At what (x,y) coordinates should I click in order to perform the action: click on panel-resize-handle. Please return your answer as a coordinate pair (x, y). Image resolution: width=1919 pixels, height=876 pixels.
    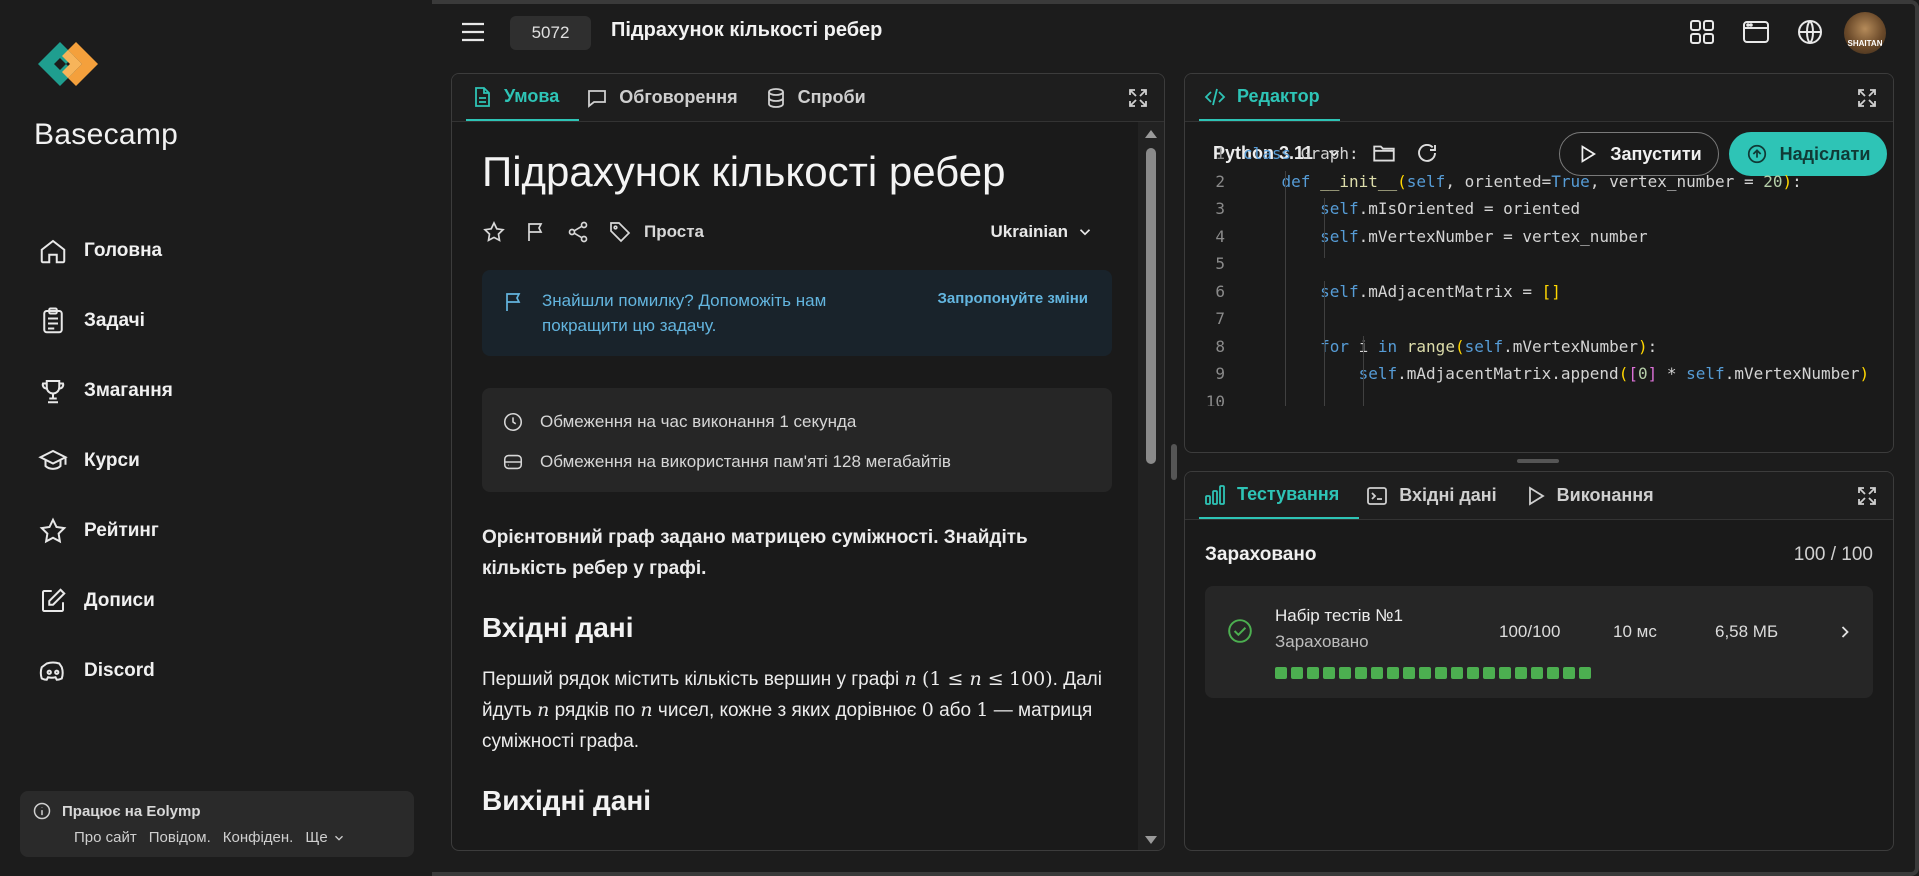
    Looking at the image, I should click on (1174, 462).